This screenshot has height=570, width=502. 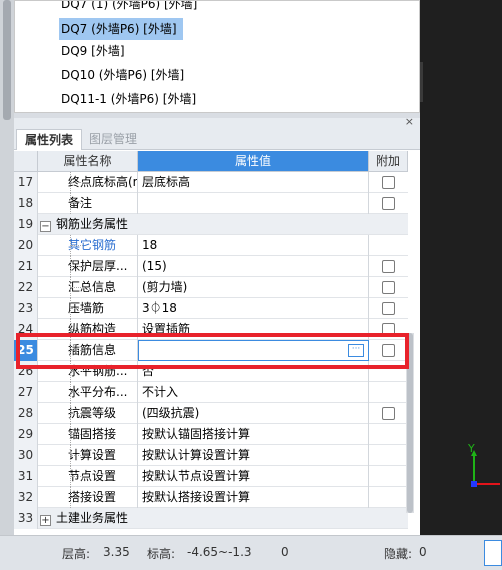 I want to click on row-number: 25, so click(x=26, y=350).